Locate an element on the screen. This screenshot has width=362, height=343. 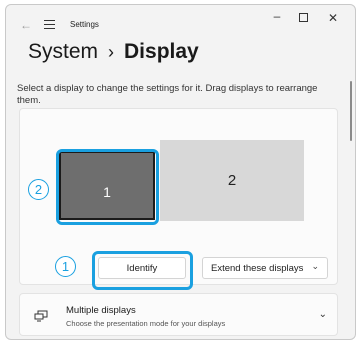
extend-displays-dropdown: Extend these displays ⌄ is located at coordinates (265, 268).